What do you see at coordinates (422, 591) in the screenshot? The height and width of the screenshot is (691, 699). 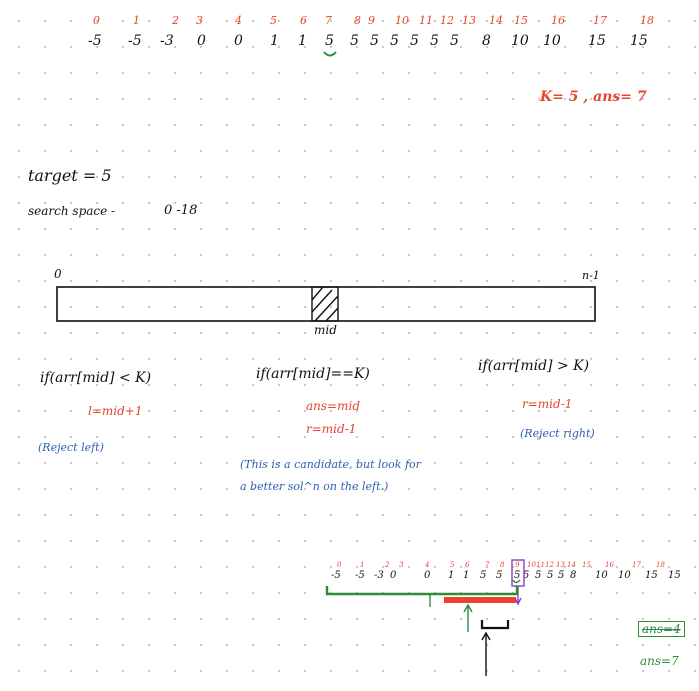 I see `first-search-range` at bounding box center [422, 591].